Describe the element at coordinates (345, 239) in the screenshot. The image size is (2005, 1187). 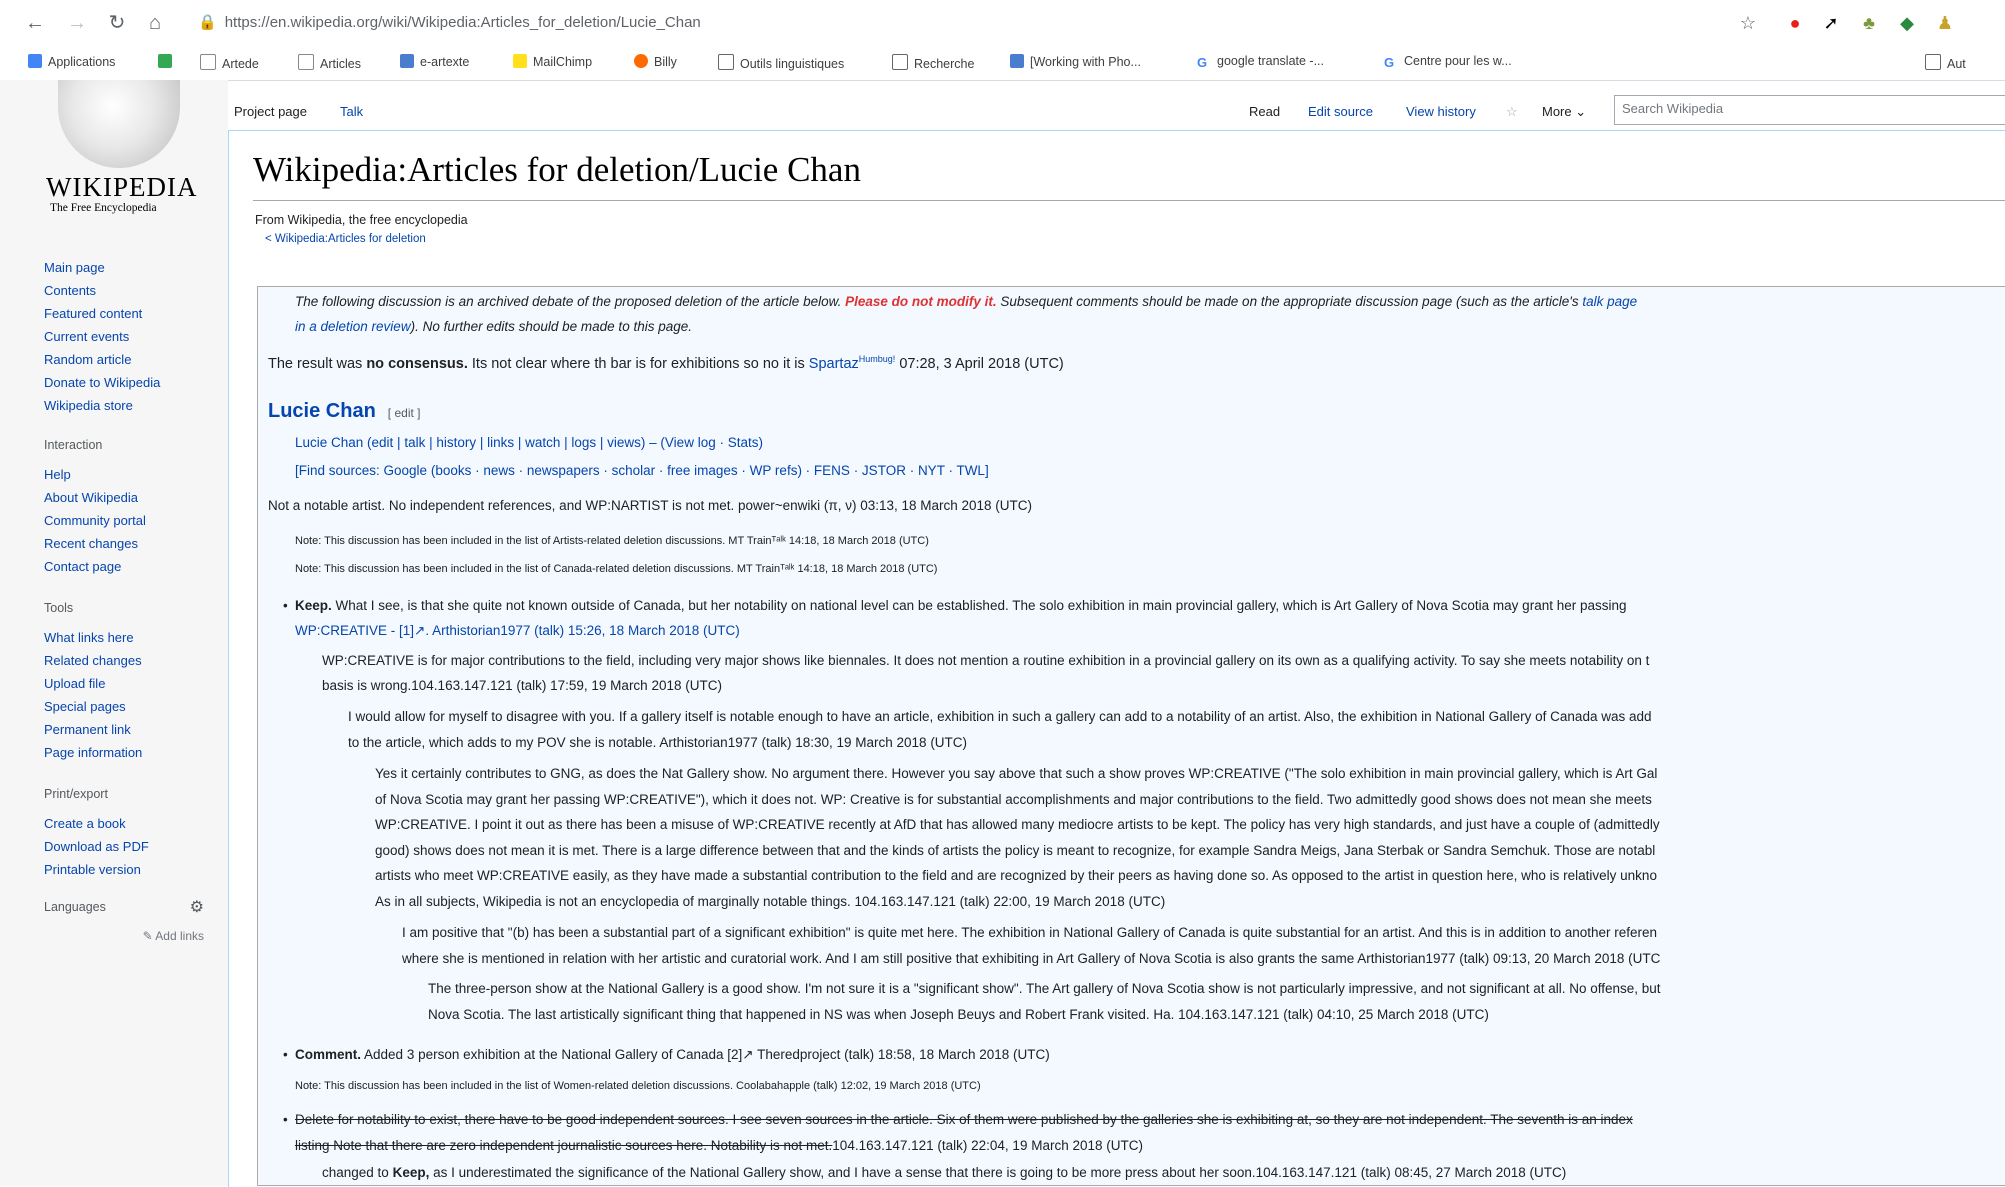
I see `subpages-link: < Wikipedia:Articles for deletion` at that location.